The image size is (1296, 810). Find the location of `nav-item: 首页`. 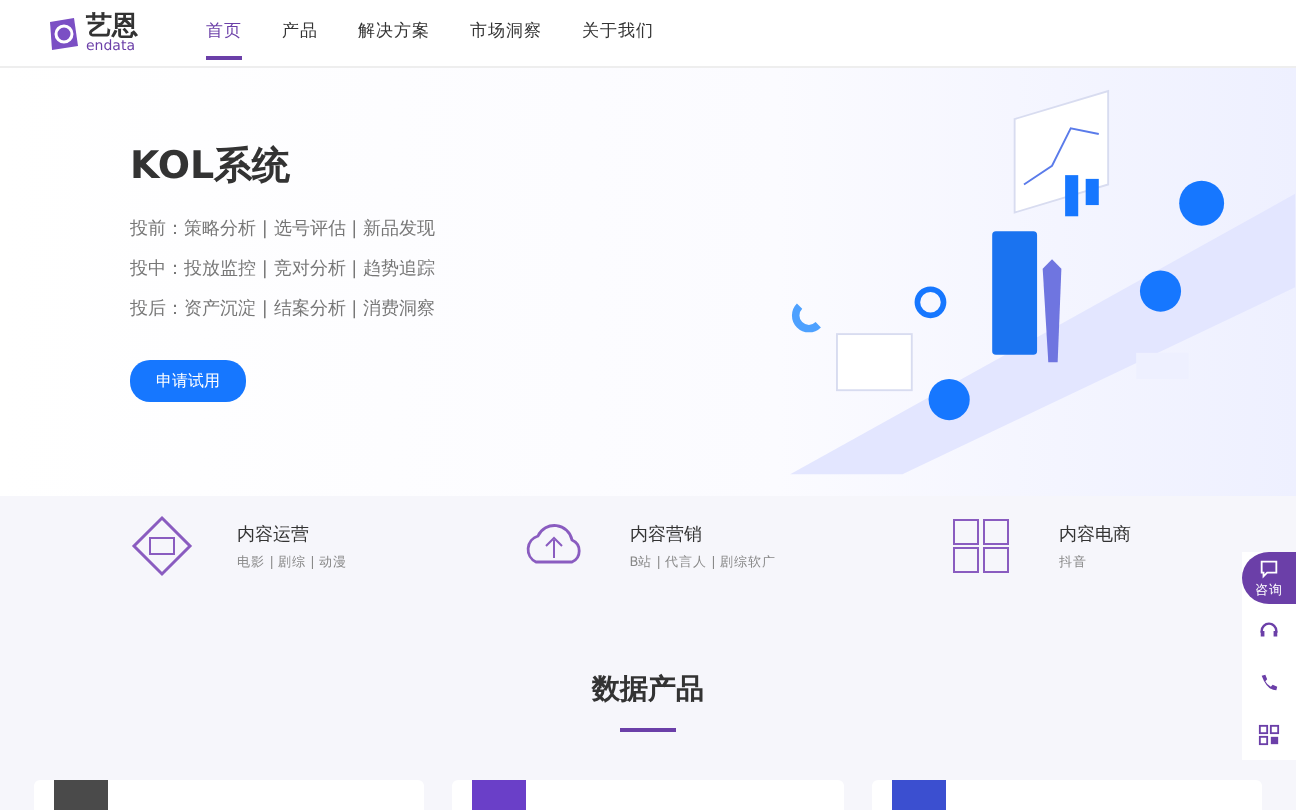

nav-item: 首页 is located at coordinates (224, 33).